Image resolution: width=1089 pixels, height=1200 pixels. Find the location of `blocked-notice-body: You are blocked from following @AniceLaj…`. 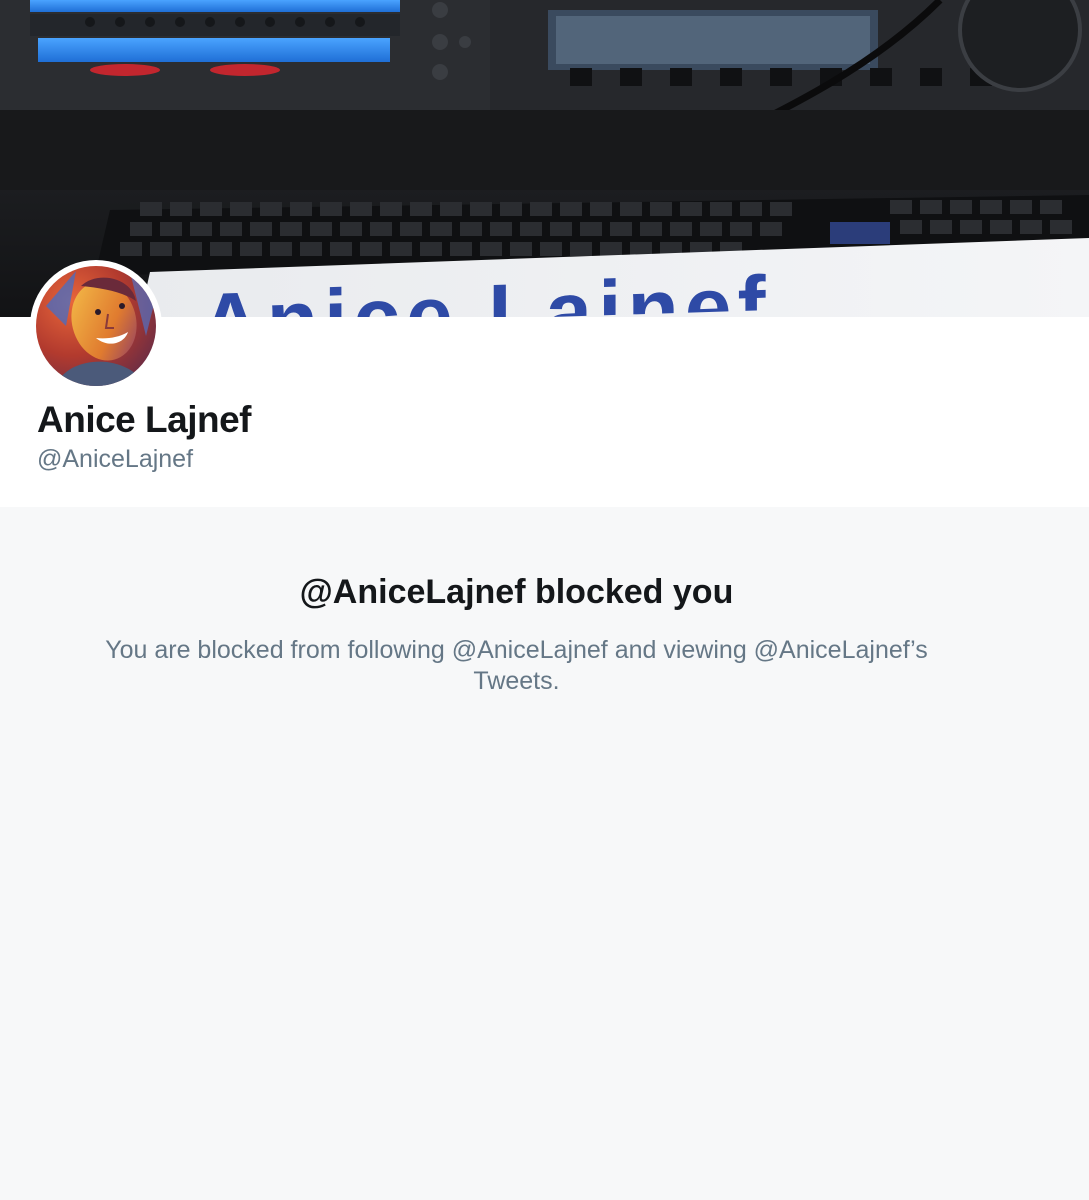

blocked-notice-body: You are blocked from following @AniceLaj… is located at coordinates (516, 665).